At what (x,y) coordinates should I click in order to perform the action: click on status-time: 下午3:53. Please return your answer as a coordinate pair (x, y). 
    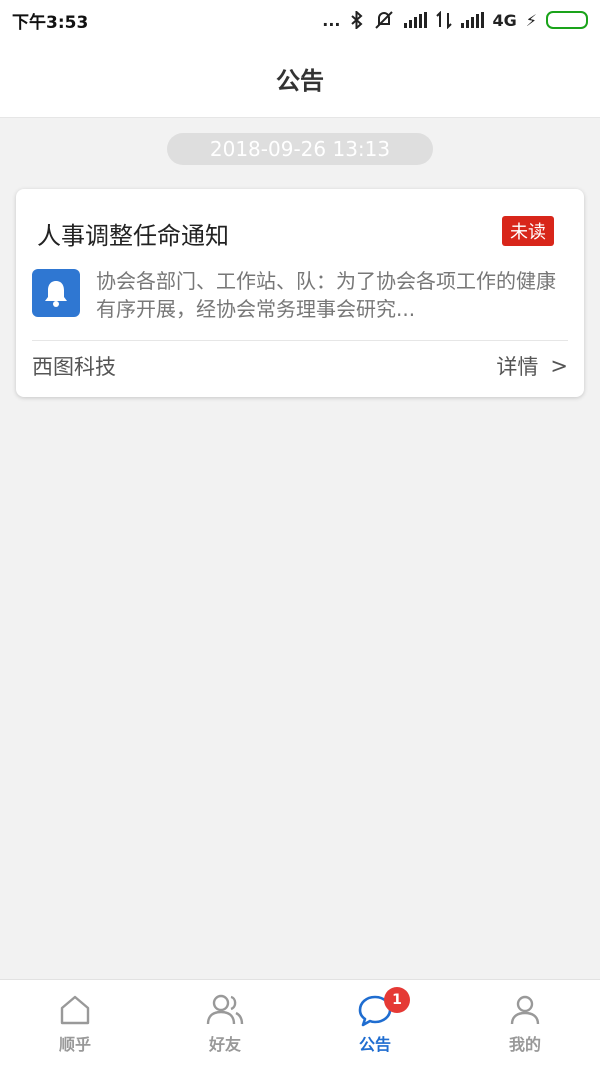
    Looking at the image, I should click on (50, 22).